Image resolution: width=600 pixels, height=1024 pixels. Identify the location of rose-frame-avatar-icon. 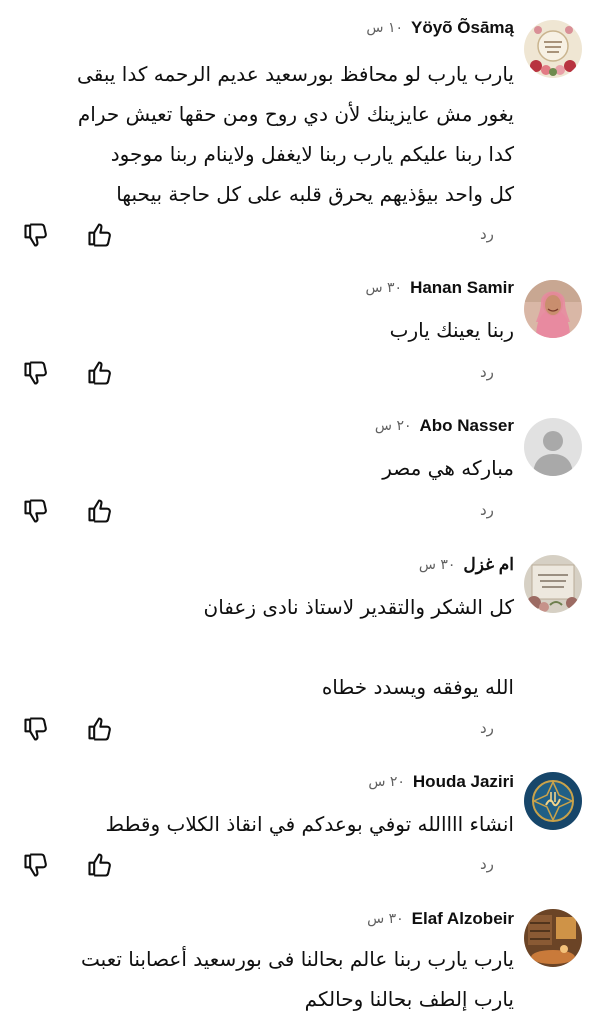
(553, 584).